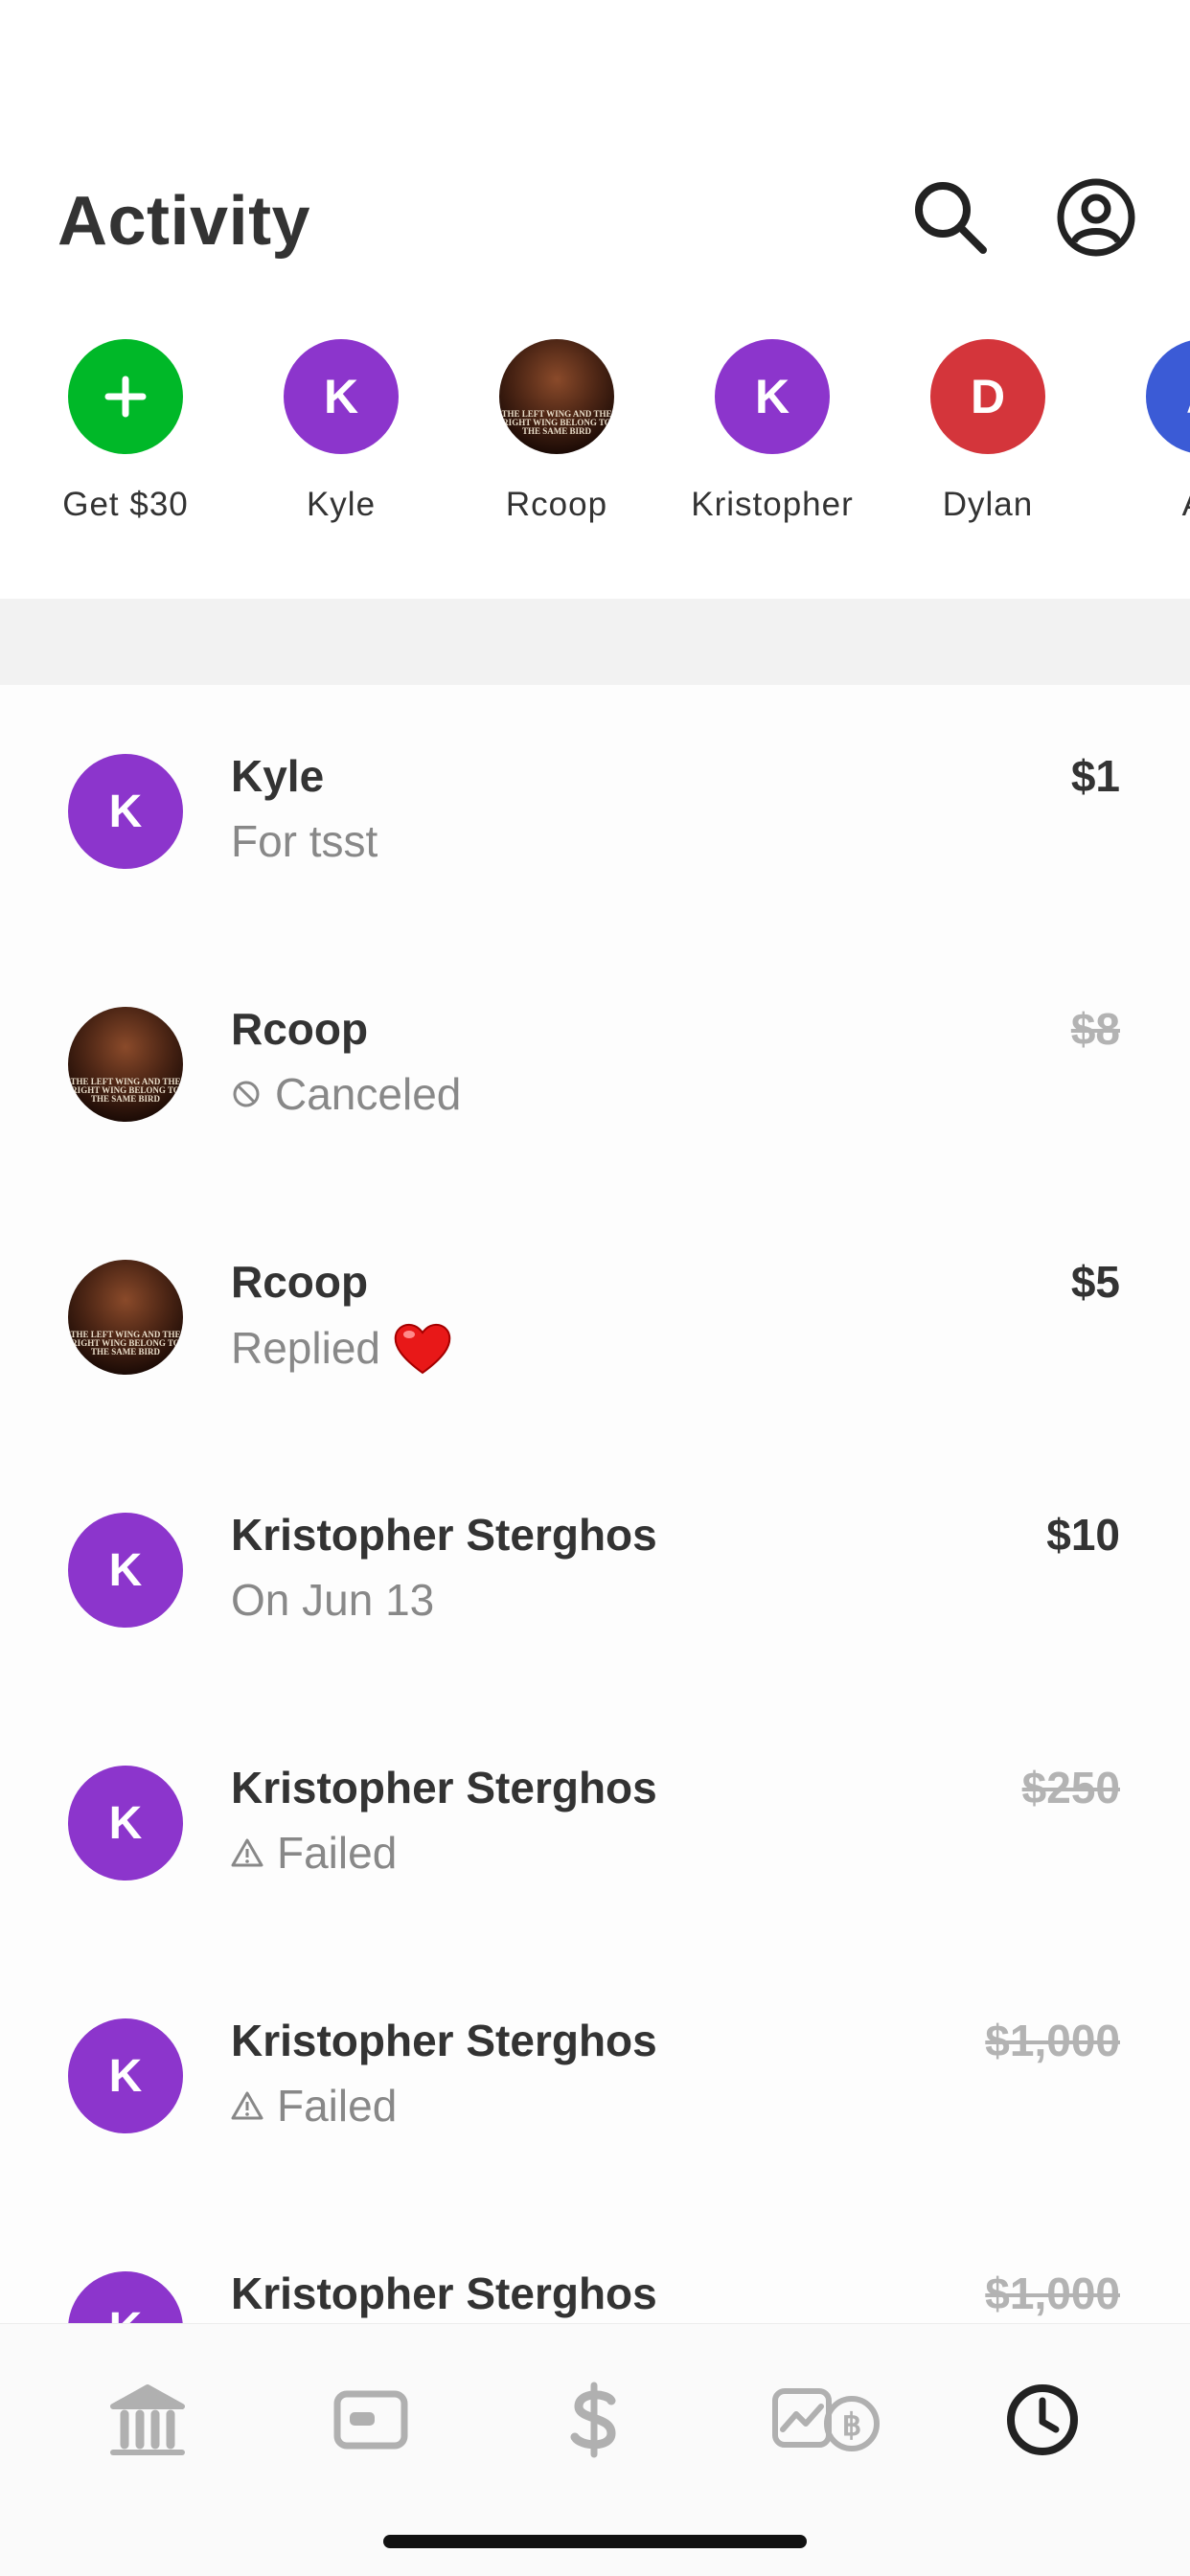 The height and width of the screenshot is (2576, 1190). What do you see at coordinates (278, 776) in the screenshot?
I see `activity-name: Kyle` at bounding box center [278, 776].